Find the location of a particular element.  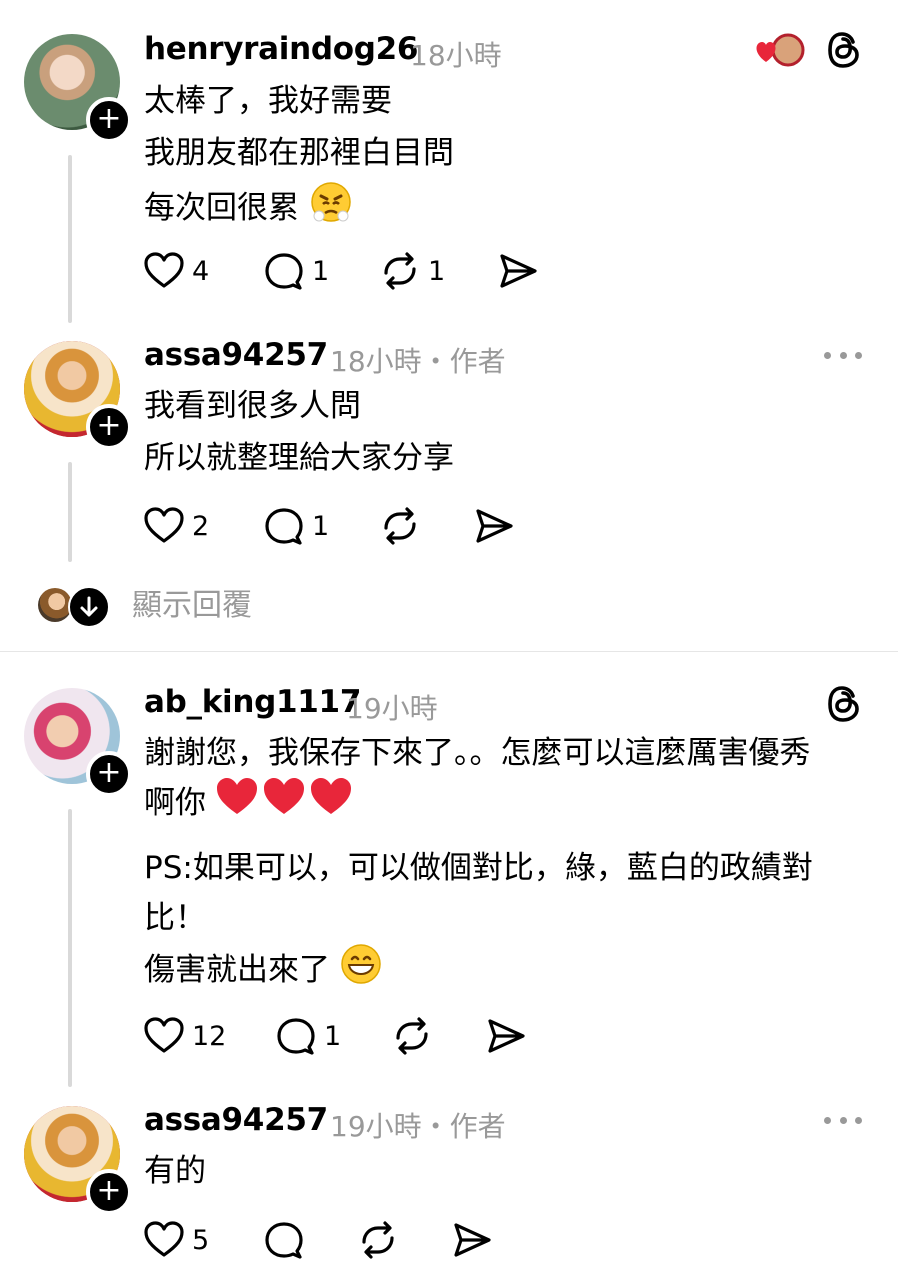

grinning-face-emoji-icon is located at coordinates (361, 971).